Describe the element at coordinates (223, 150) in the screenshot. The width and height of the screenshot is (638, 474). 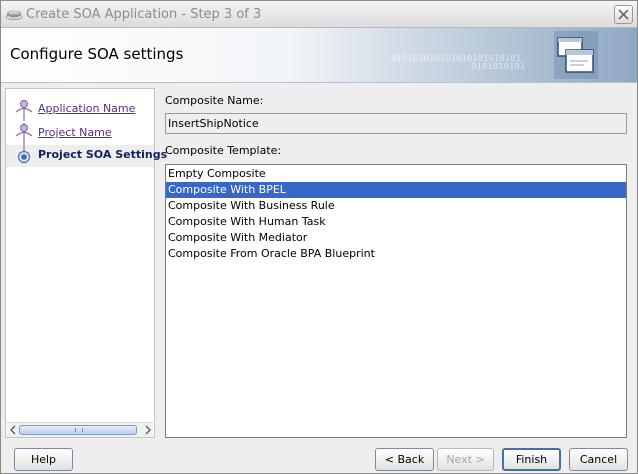
I see `composite-template-label: Composite Template:` at that location.